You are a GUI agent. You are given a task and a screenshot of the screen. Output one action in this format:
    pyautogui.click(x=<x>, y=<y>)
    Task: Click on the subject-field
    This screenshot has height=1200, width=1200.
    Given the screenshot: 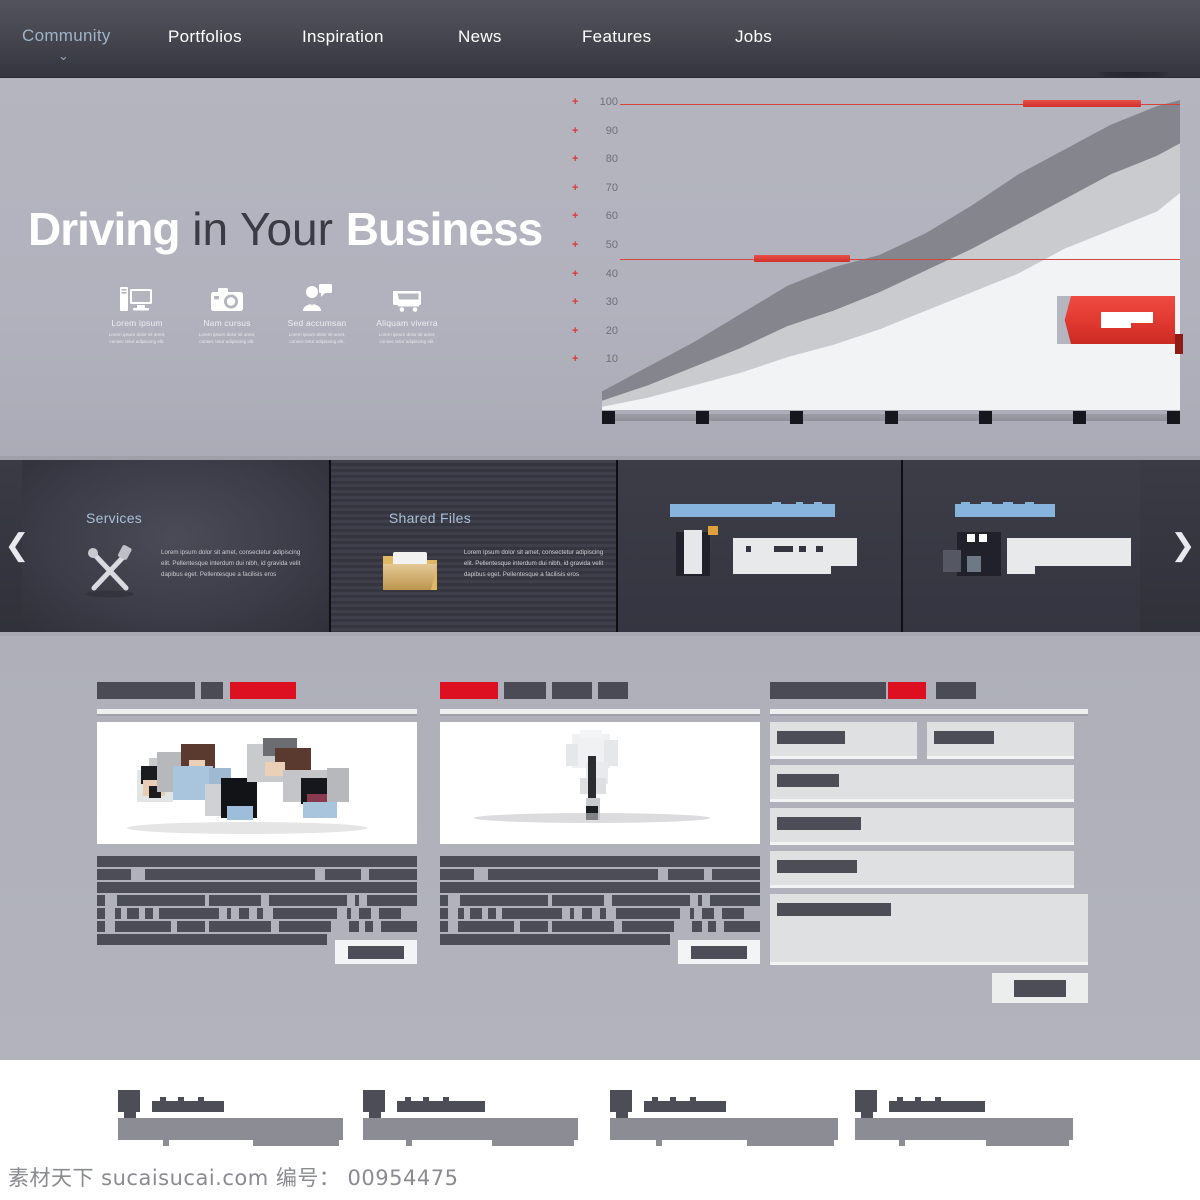 What is the action you would take?
    pyautogui.click(x=922, y=782)
    